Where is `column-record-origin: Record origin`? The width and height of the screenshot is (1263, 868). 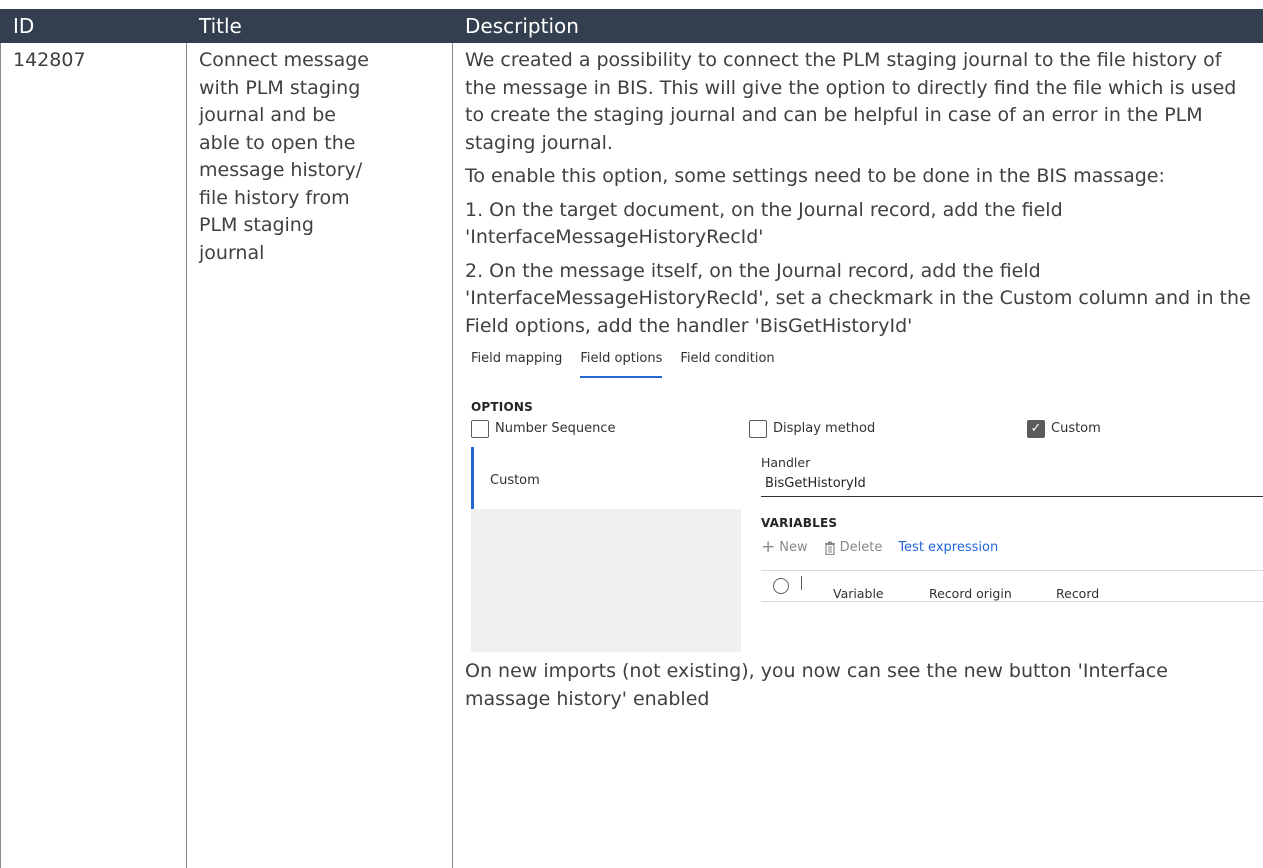 column-record-origin: Record origin is located at coordinates (970, 594).